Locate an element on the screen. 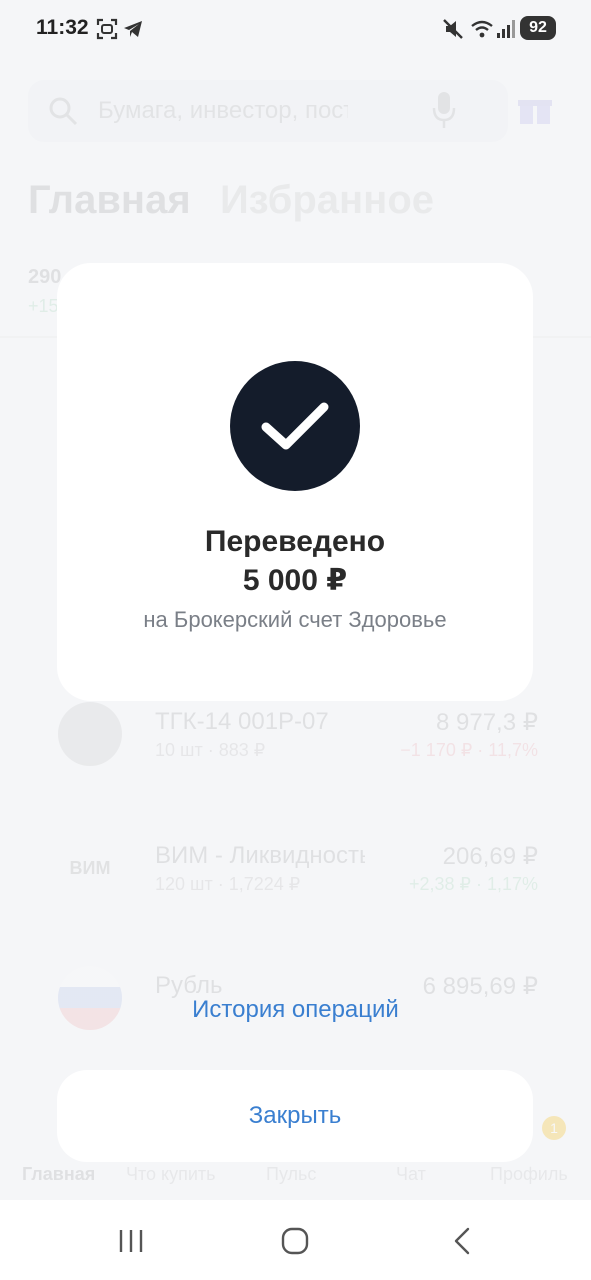 The width and height of the screenshot is (591, 1280). asset-name: ВИМ - Ликвидность is located at coordinates (260, 855).